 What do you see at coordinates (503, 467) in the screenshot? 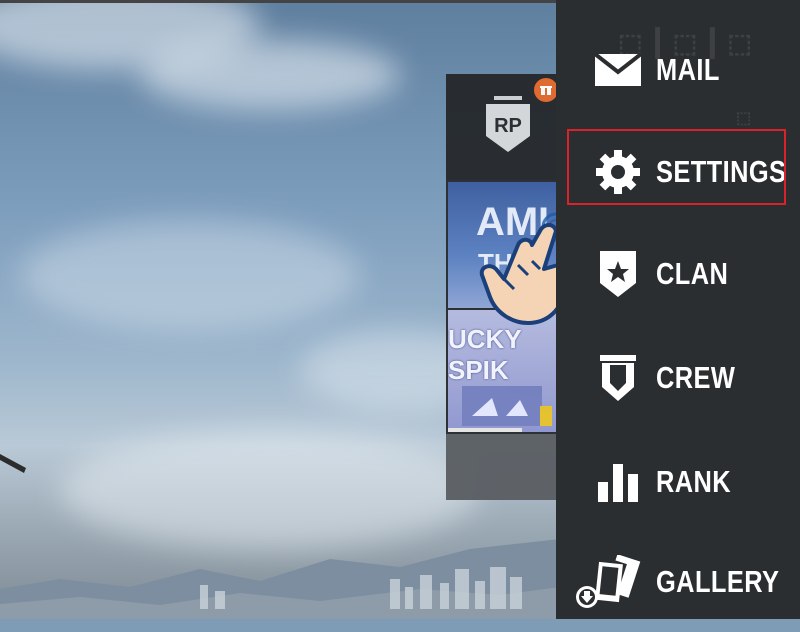
I see `rp-panel-footer` at bounding box center [503, 467].